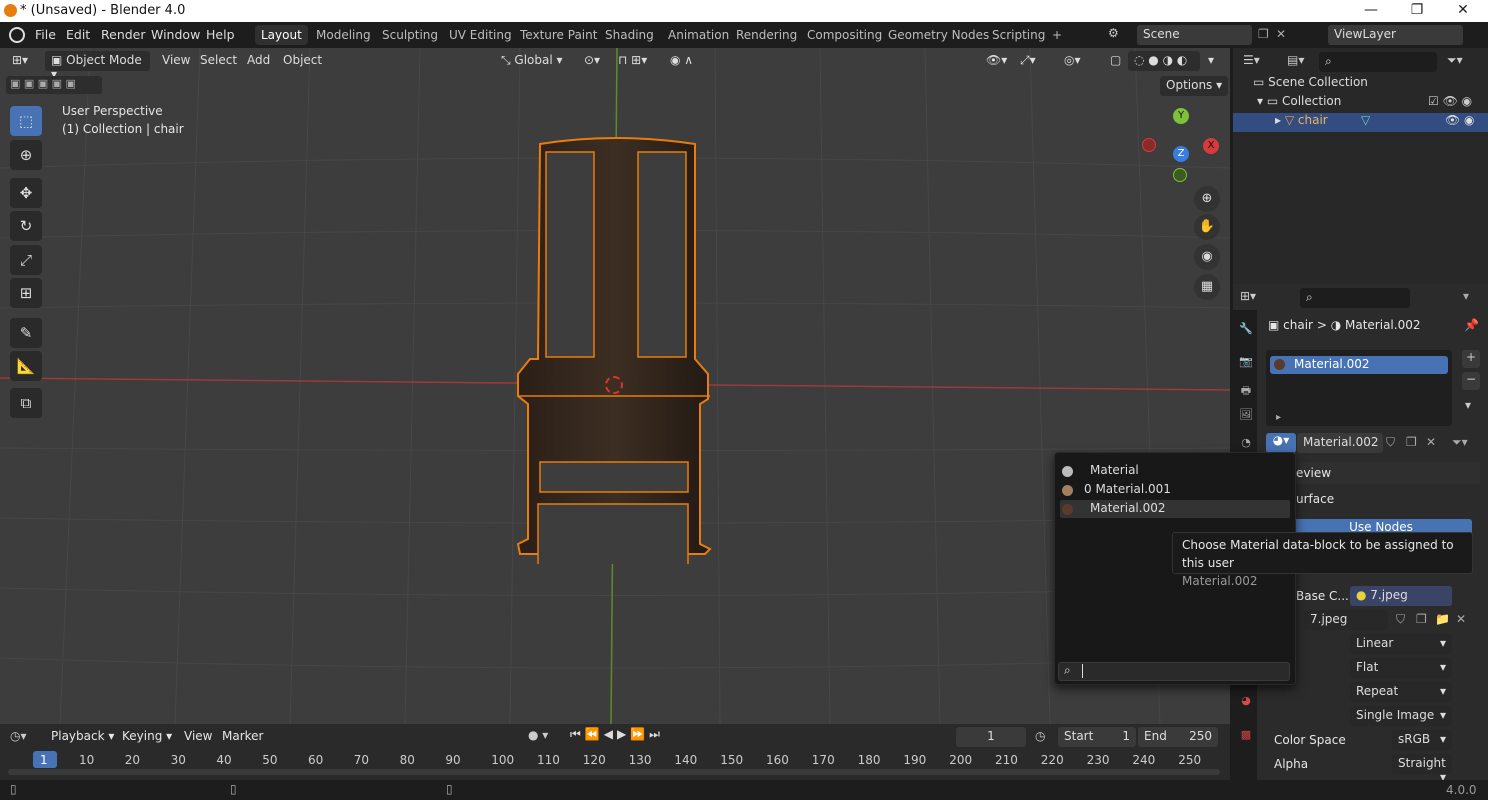 This screenshot has height=800, width=1488. What do you see at coordinates (1194, 86) in the screenshot?
I see `options-dropdown: Options ▾` at bounding box center [1194, 86].